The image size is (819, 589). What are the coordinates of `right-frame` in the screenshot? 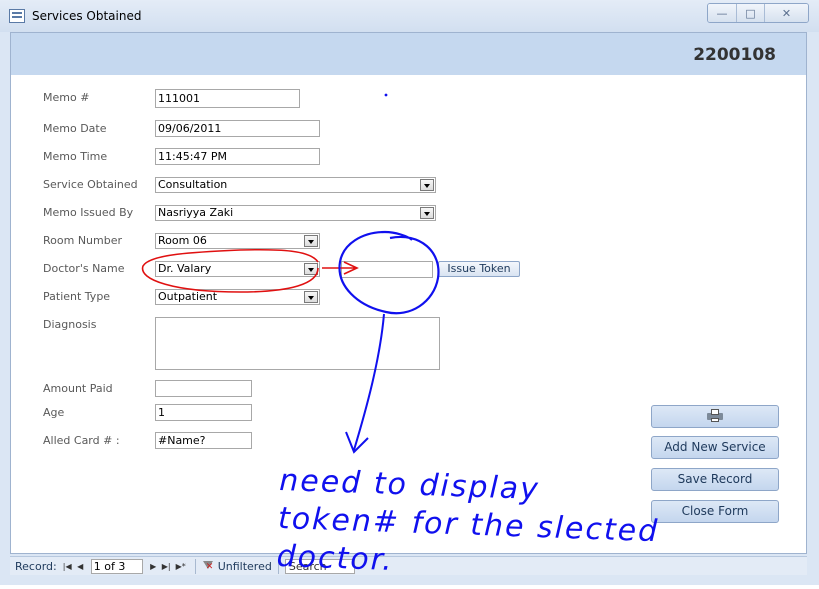 It's located at (813, 308).